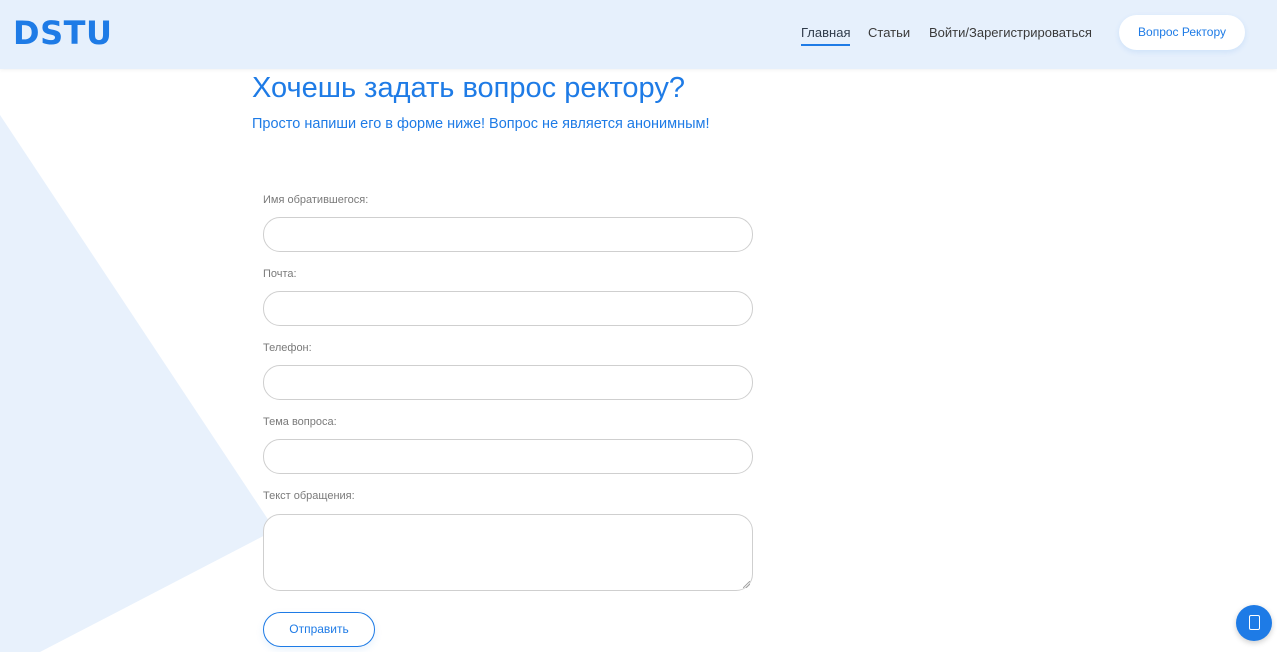 This screenshot has height=652, width=1277. I want to click on site-logo: DSTU, so click(62, 33).